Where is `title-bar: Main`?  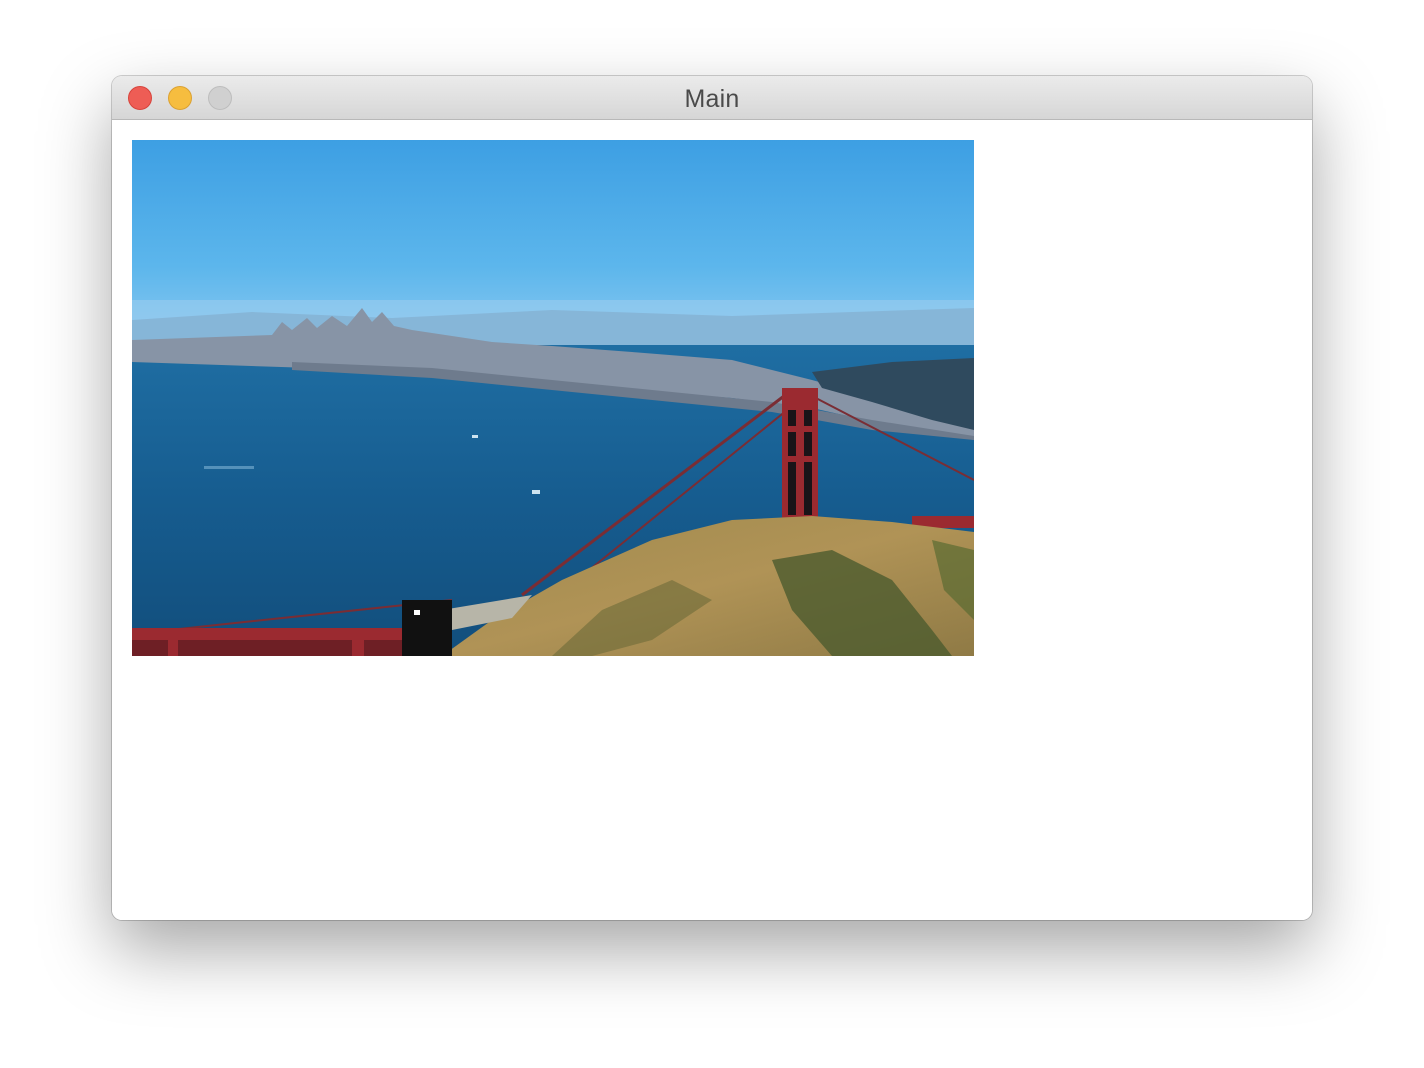 title-bar: Main is located at coordinates (712, 98).